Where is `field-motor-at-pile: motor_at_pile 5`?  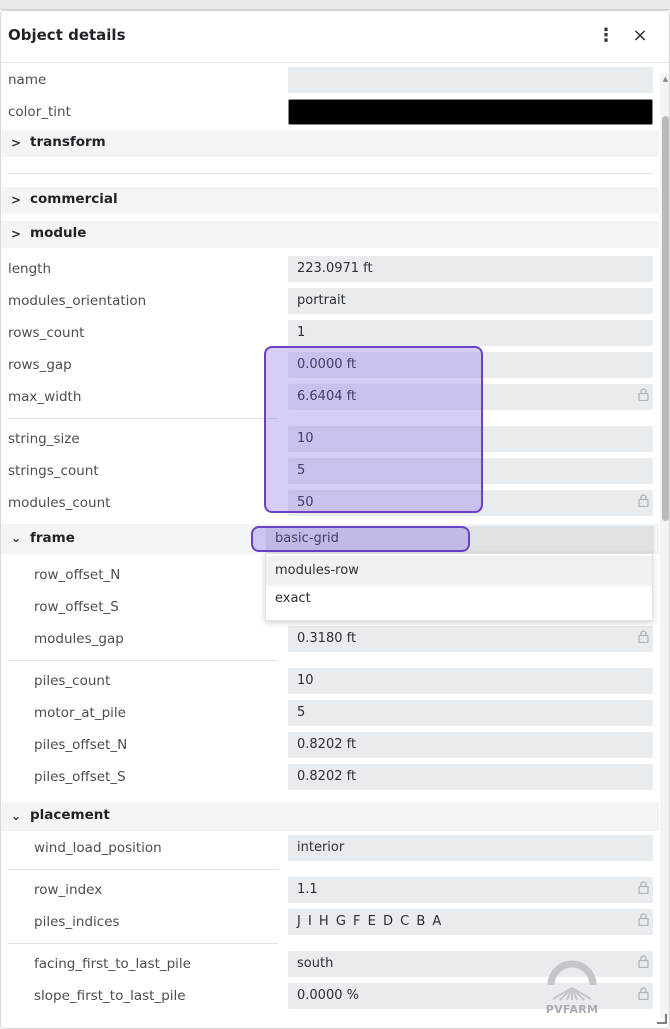
field-motor-at-pile: motor_at_pile 5 is located at coordinates (330, 713).